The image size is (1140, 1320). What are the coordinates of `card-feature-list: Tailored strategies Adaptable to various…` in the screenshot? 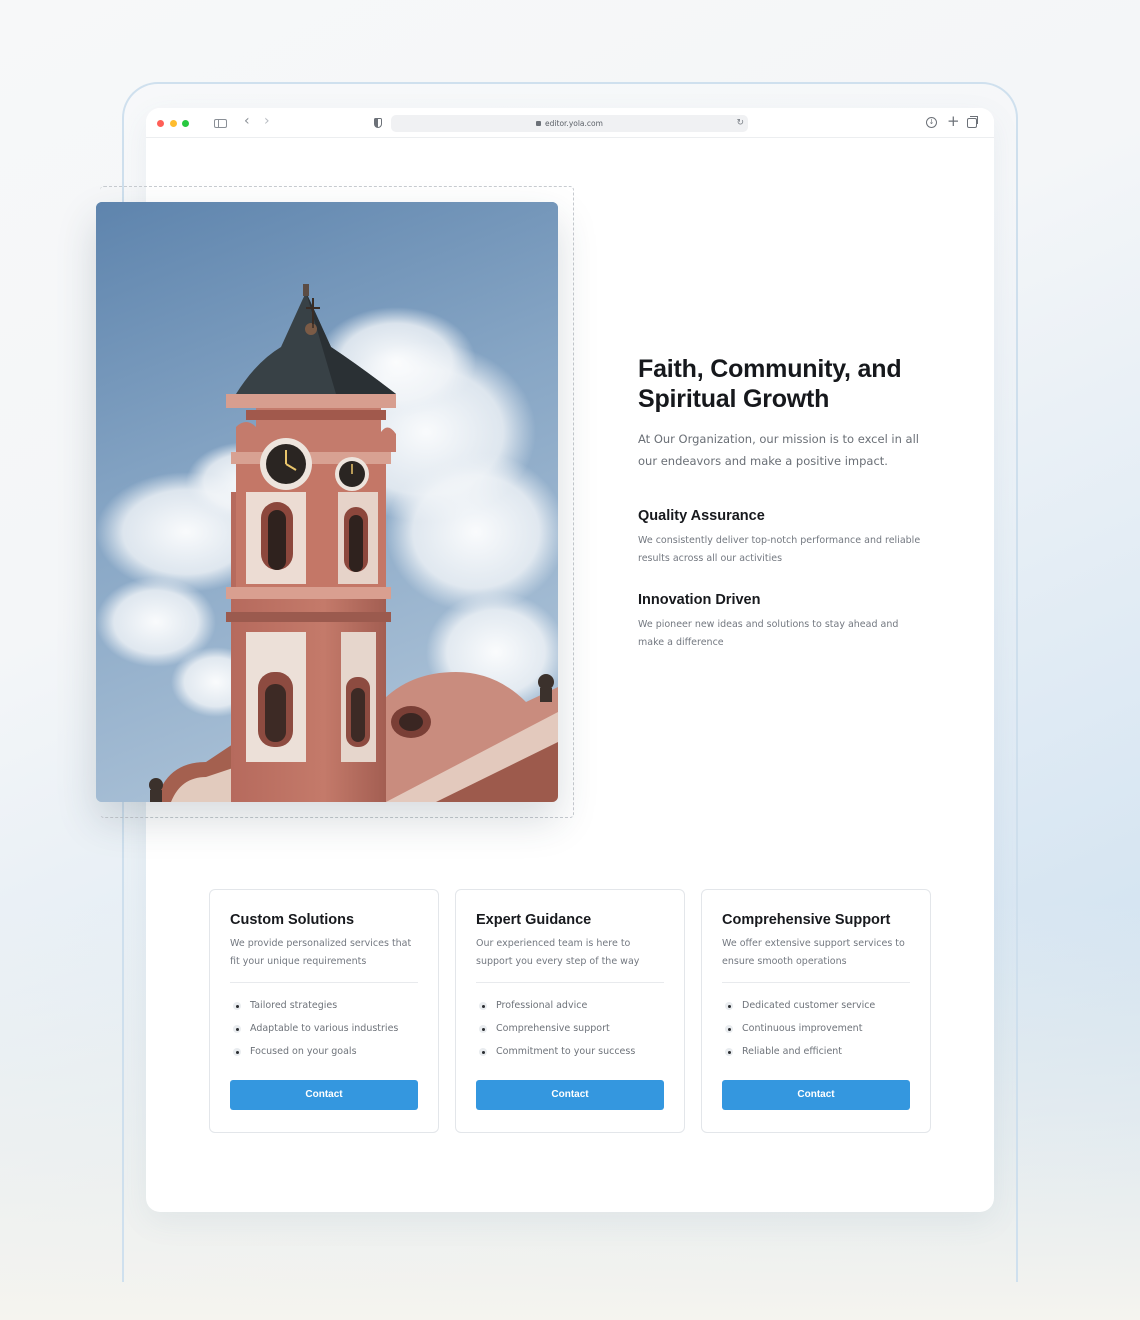 It's located at (324, 1033).